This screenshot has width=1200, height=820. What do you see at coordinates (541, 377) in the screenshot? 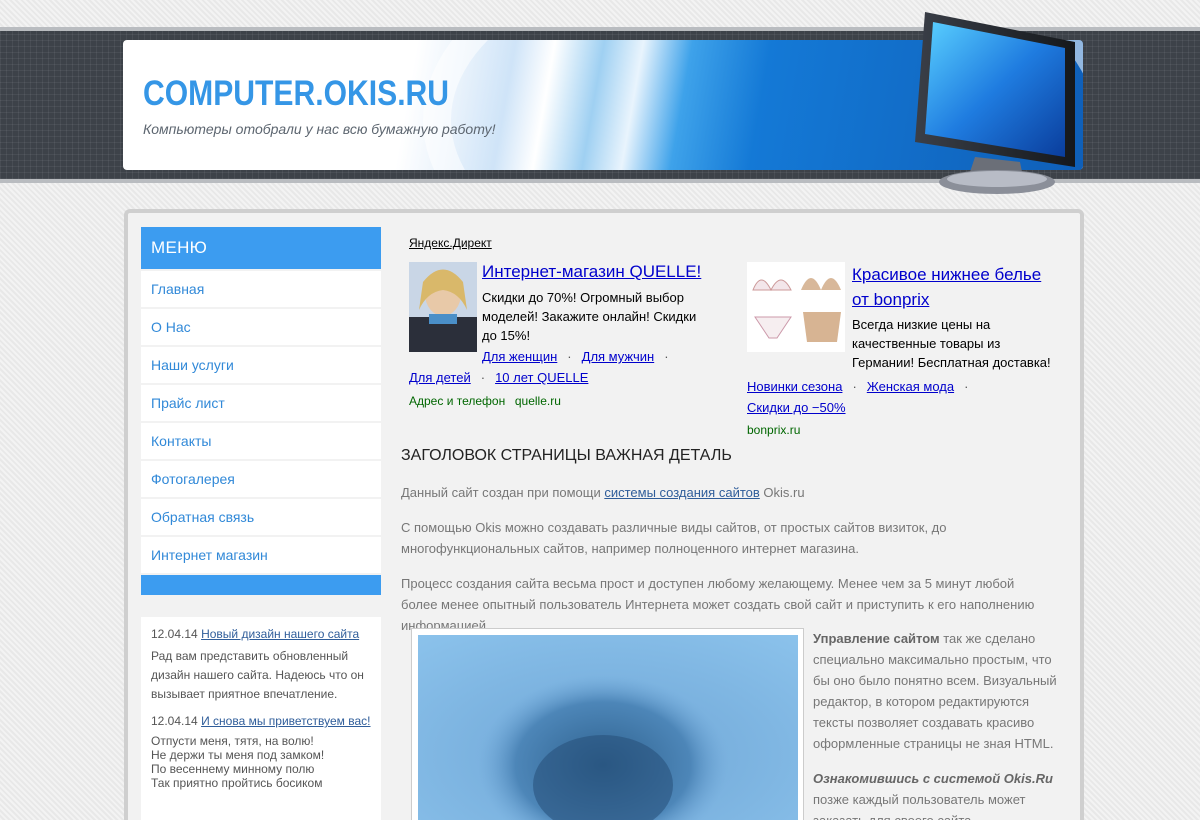
I see `ad-quelle-link-10years: 10 лет QUELLE` at bounding box center [541, 377].